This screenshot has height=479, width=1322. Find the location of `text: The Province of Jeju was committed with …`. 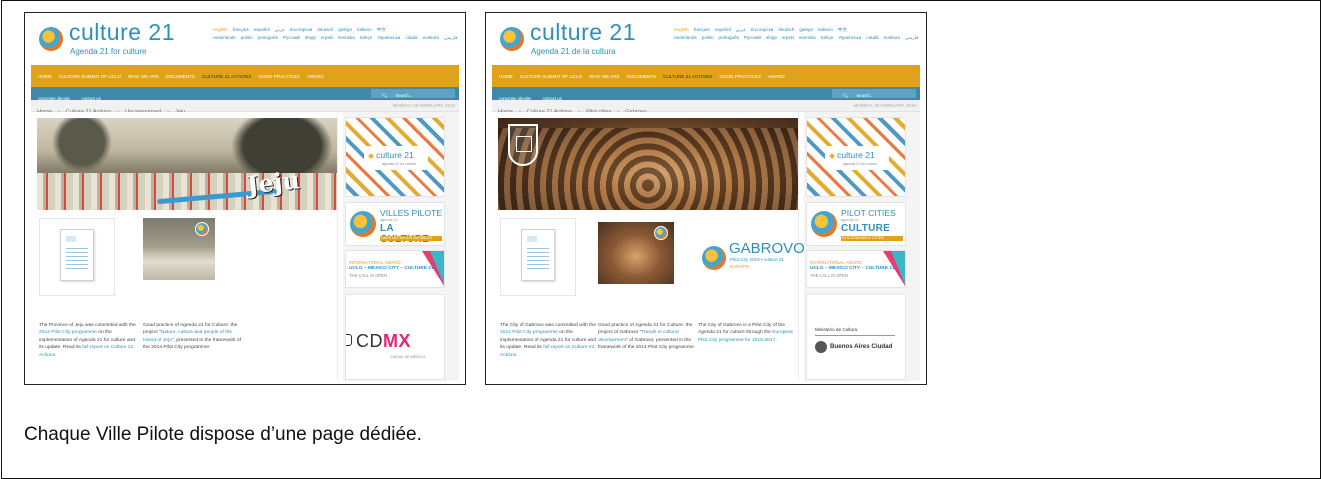

text: The Province of Jeju was committed with … is located at coordinates (87, 325).